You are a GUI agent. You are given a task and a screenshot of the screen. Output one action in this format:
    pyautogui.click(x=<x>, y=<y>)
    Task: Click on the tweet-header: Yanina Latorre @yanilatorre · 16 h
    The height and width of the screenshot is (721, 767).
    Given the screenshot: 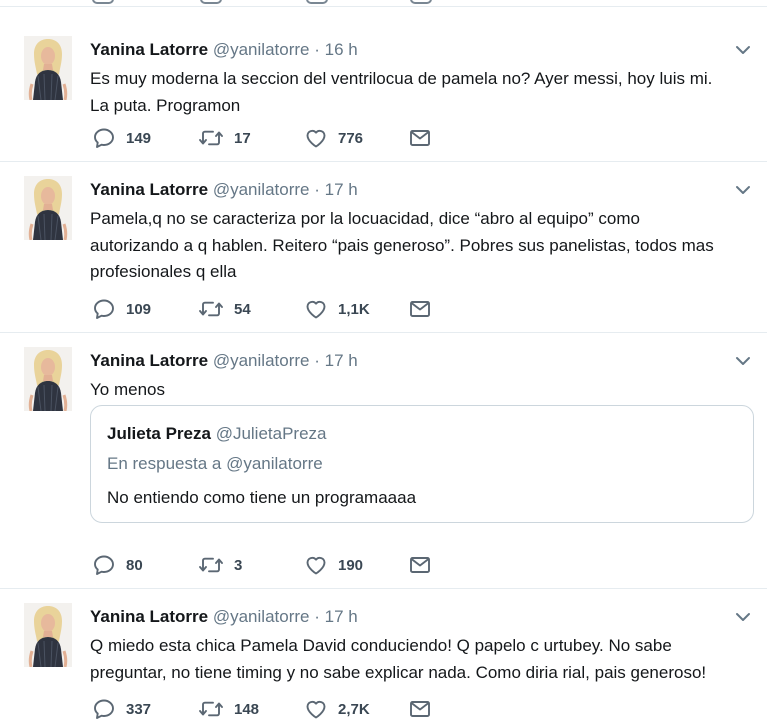 What is the action you would take?
    pyautogui.click(x=224, y=50)
    